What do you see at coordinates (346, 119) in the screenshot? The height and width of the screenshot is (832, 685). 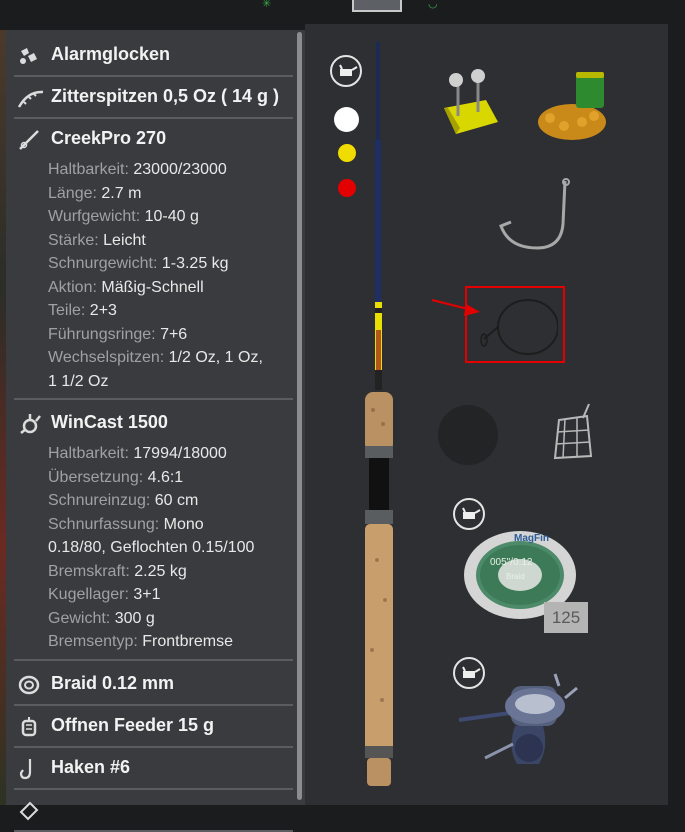 I see `bobber-white-dot` at bounding box center [346, 119].